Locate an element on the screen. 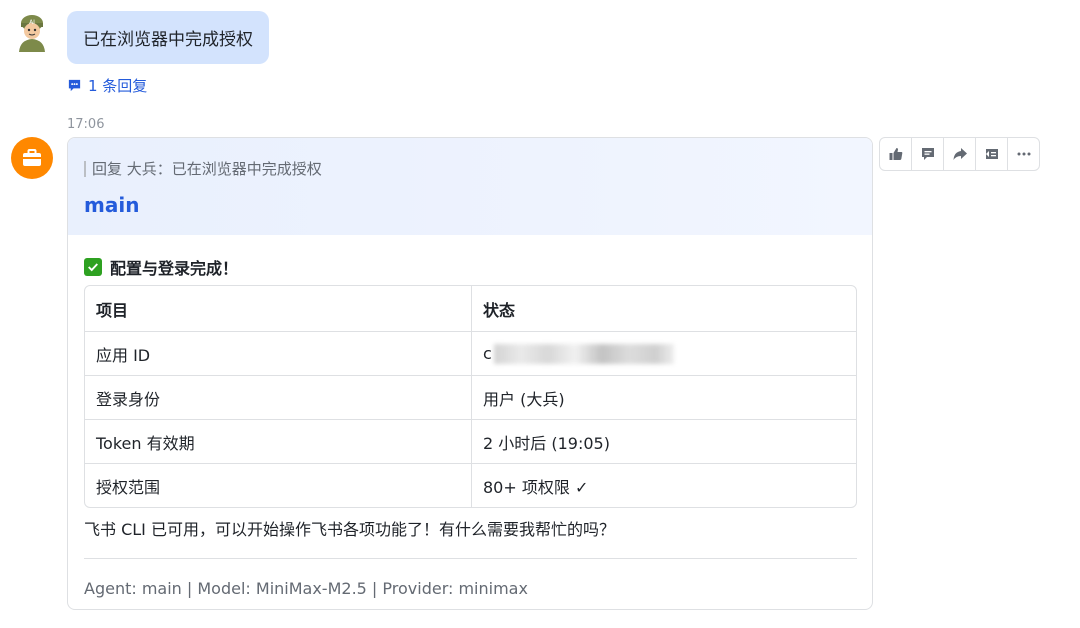 This screenshot has width=1080, height=628. pin-icon is located at coordinates (991, 154).